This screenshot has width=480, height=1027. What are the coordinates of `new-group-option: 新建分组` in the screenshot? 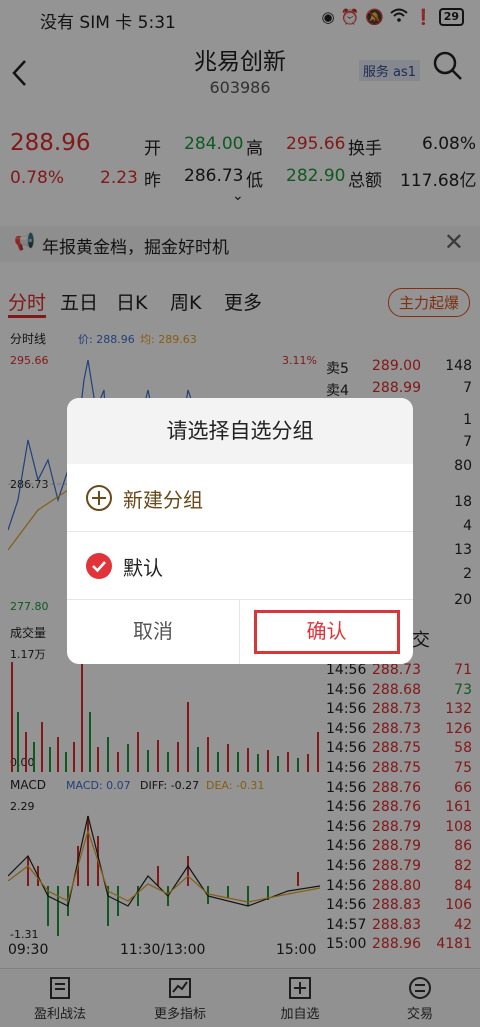 It's located at (240, 498).